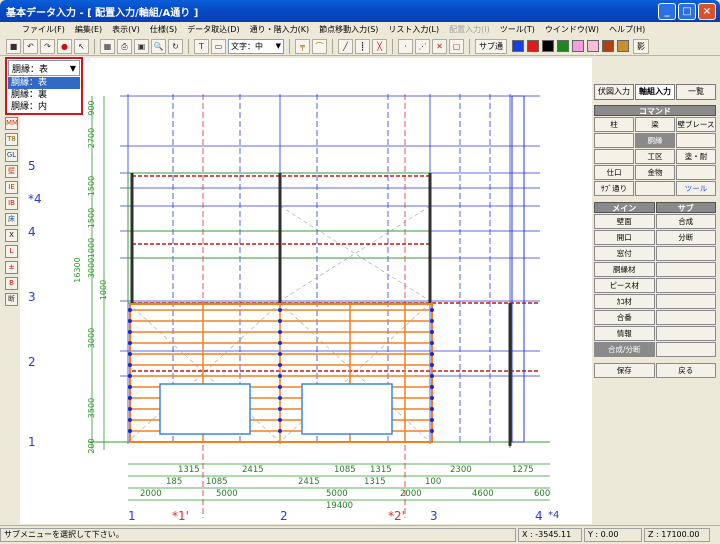 This screenshot has height=544, width=720. What do you see at coordinates (11, 123) in the screenshot?
I see `left-tool-button: MM` at bounding box center [11, 123].